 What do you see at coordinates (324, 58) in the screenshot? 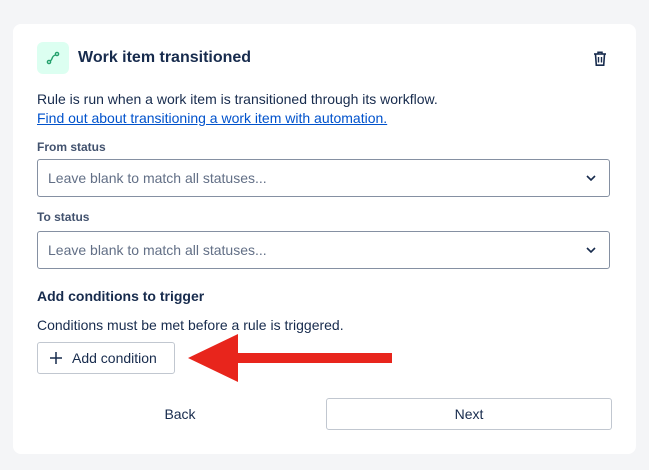
I see `card-header: Work item transitioned` at bounding box center [324, 58].